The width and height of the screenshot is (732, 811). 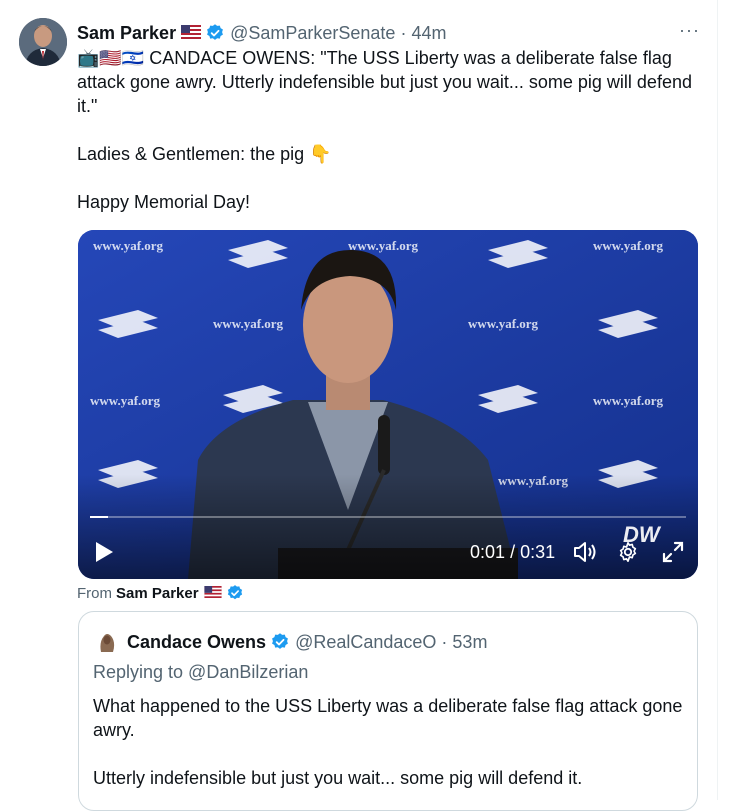 What do you see at coordinates (43, 42) in the screenshot?
I see `author-avatar` at bounding box center [43, 42].